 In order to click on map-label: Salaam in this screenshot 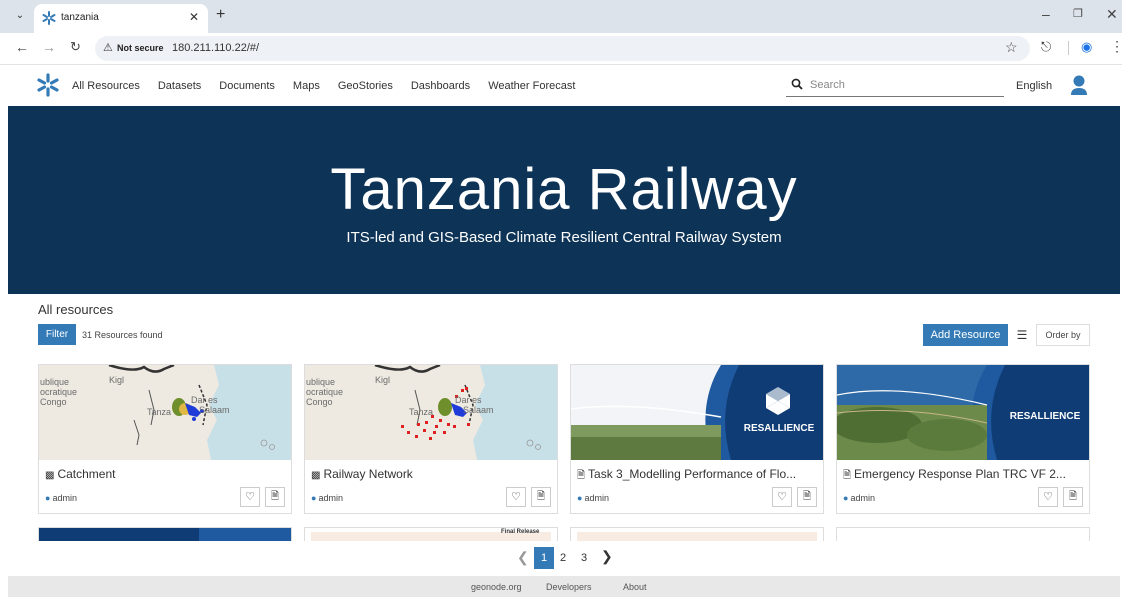, I will do `click(214, 410)`.